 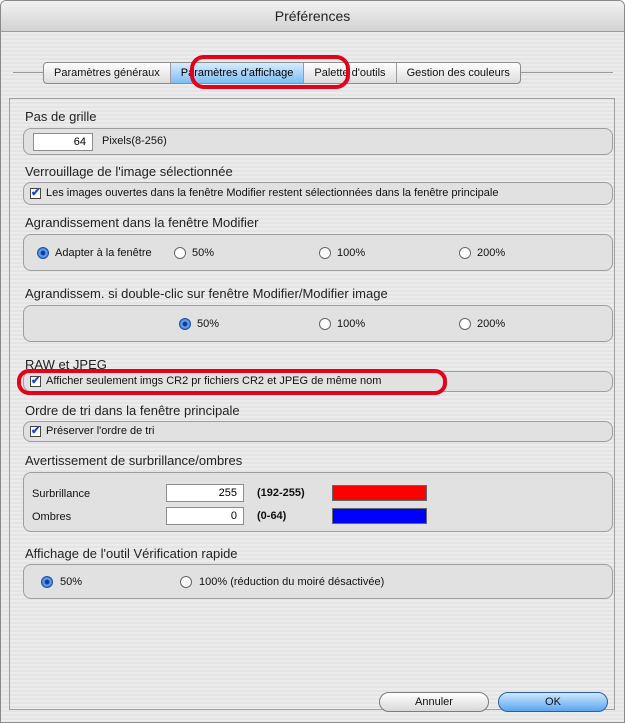 I want to click on quickcheck-option-50: 50%, so click(x=71, y=582).